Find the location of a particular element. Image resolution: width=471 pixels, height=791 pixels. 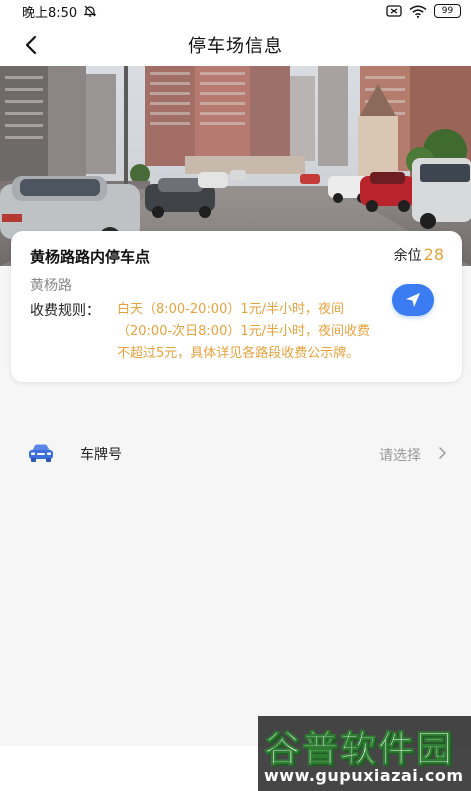

status-left: 晚上8:50 is located at coordinates (59, 11).